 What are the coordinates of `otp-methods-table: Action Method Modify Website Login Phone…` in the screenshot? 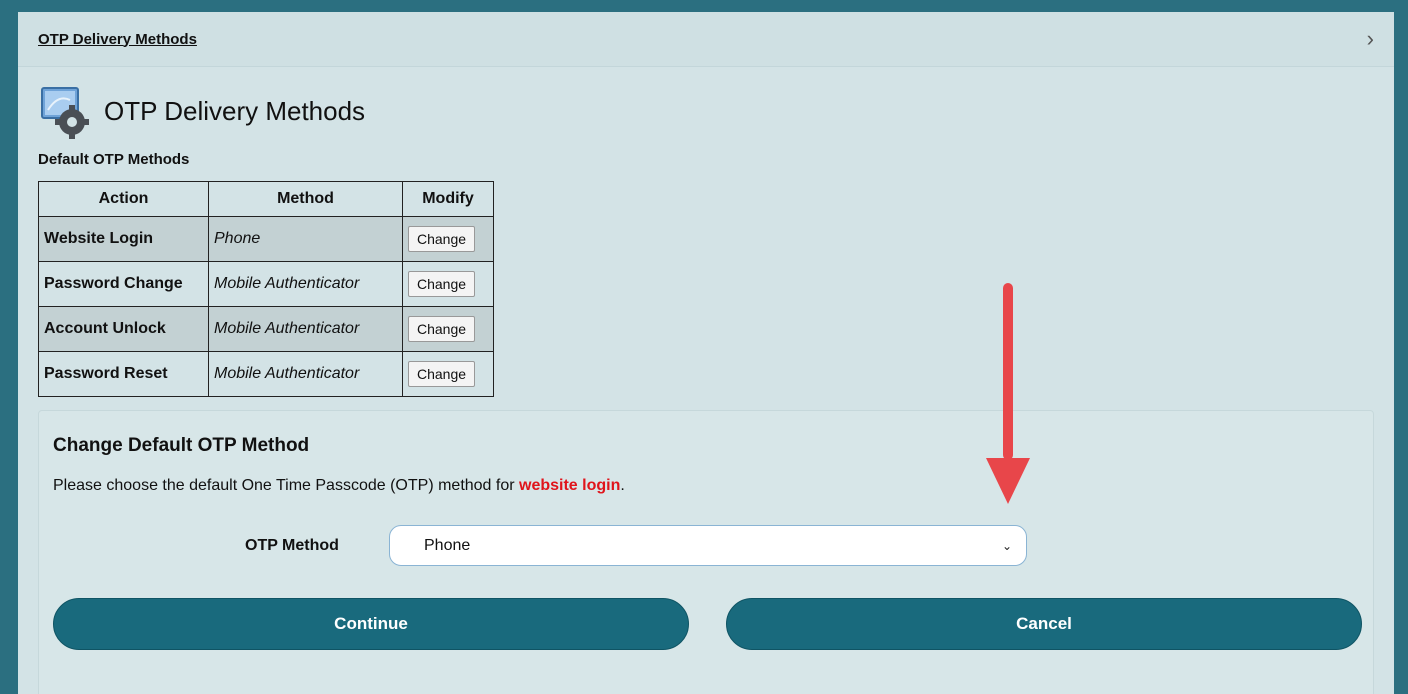 It's located at (266, 289).